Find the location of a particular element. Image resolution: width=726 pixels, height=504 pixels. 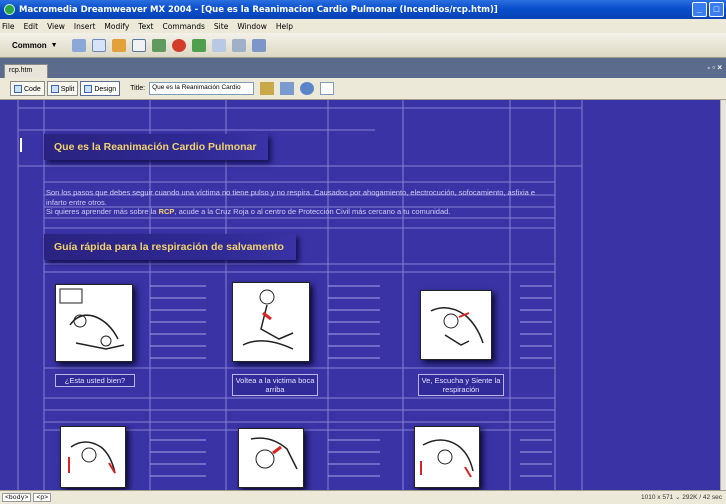

tab-rcp-htm: rcp.htm is located at coordinates (26, 71).